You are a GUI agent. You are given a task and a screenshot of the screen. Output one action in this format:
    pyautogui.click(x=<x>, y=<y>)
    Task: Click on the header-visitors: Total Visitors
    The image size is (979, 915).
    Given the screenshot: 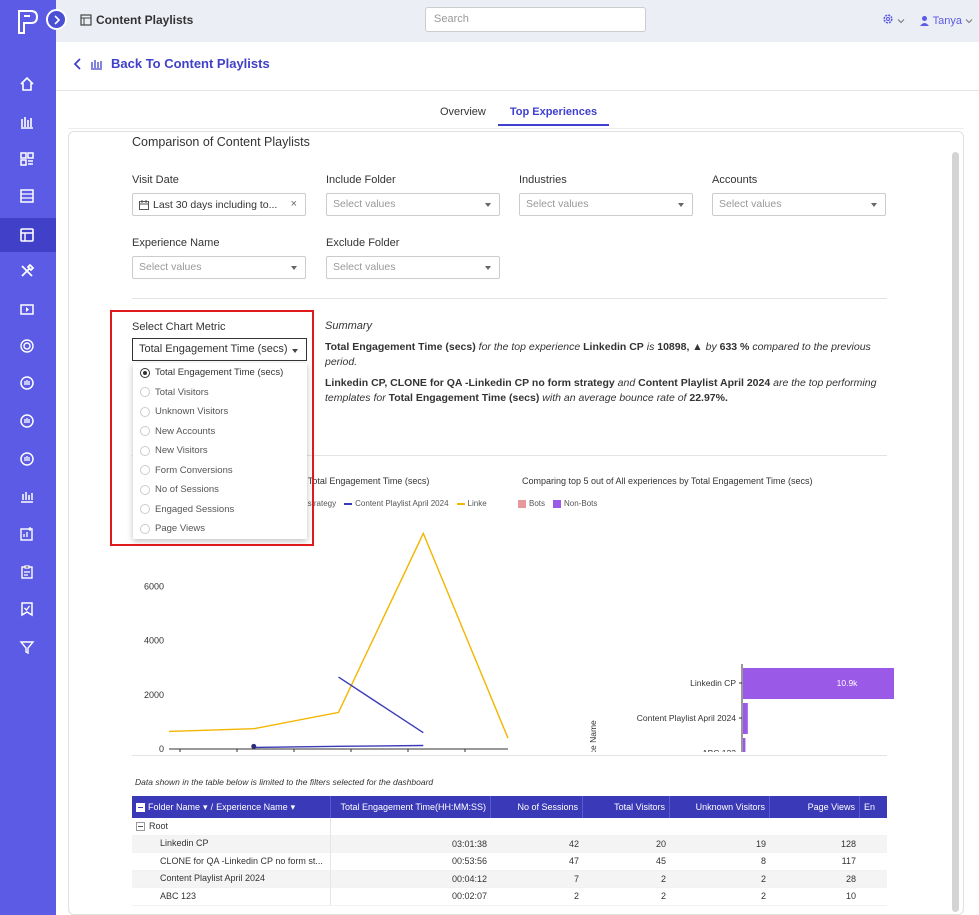 What is the action you would take?
    pyautogui.click(x=626, y=807)
    